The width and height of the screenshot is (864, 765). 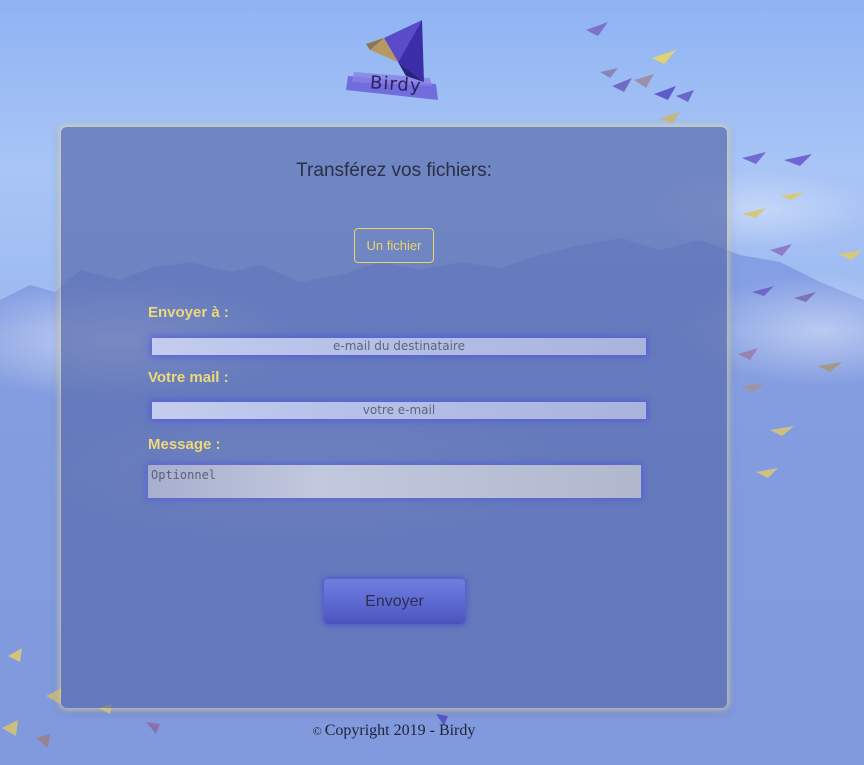 I want to click on send-button: Envoyer, so click(x=394, y=601).